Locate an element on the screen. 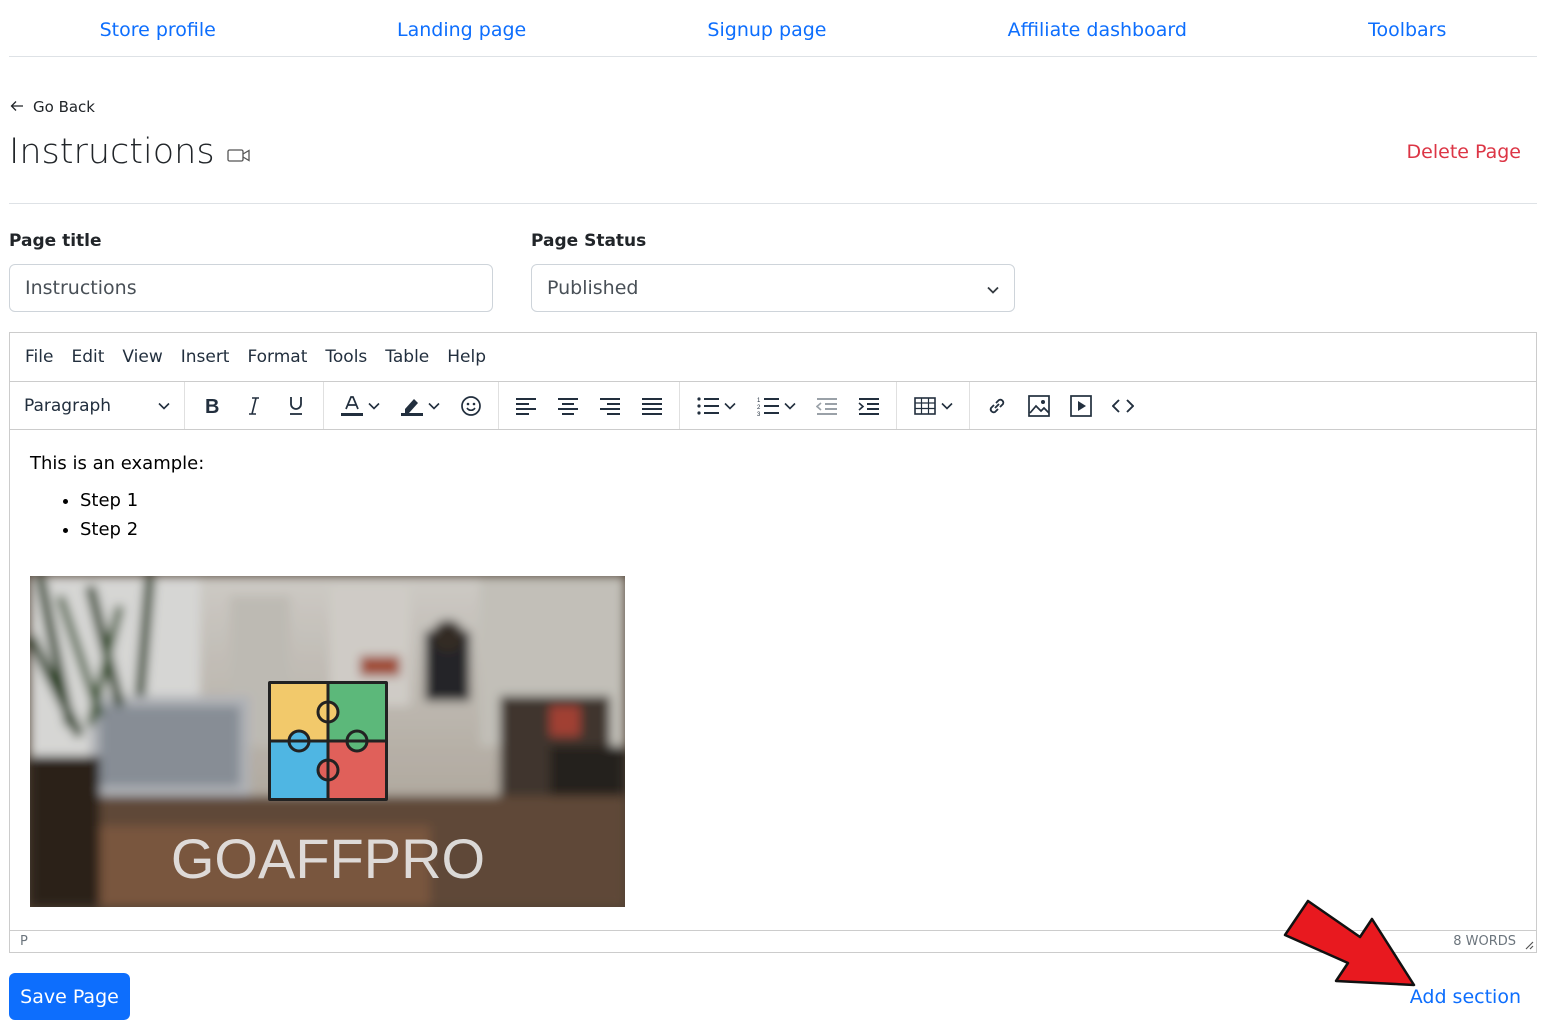 This screenshot has height=1026, width=1543. element-path: P is located at coordinates (24, 941).